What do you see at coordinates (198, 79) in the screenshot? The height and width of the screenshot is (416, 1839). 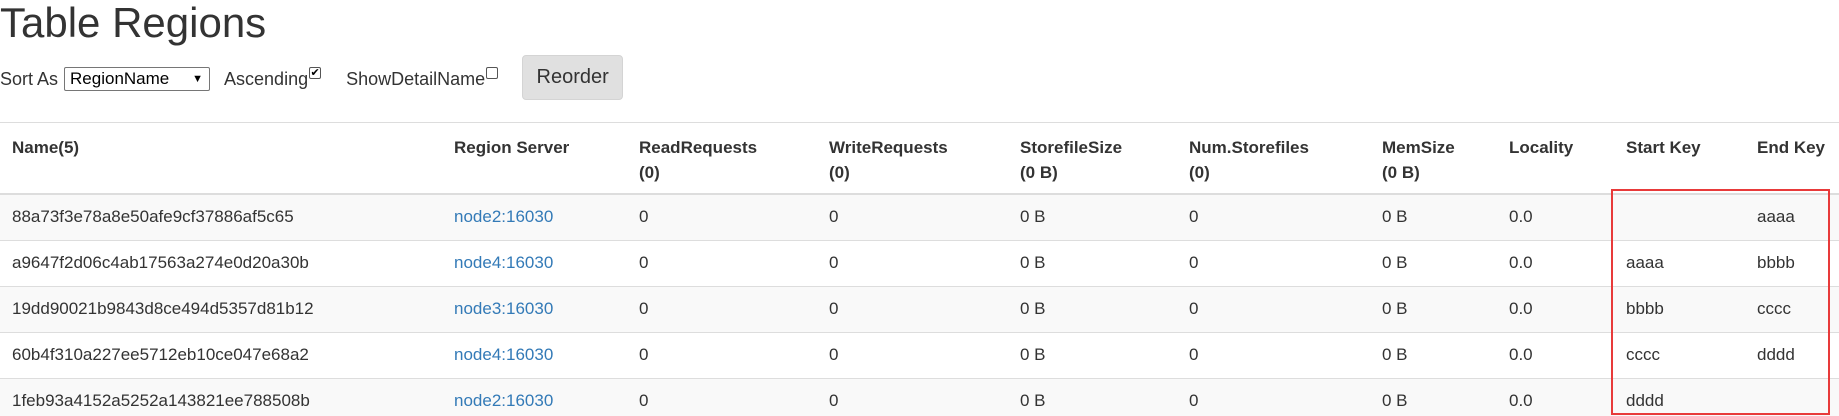 I see `chevron-down-icon: ▼` at bounding box center [198, 79].